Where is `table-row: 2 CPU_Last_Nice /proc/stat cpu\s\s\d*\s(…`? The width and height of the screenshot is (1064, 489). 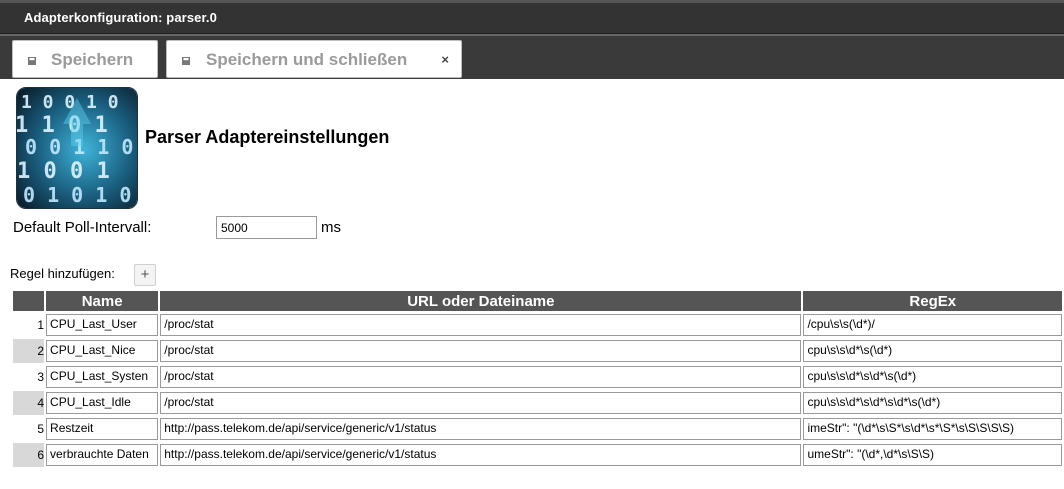 table-row: 2 CPU_Last_Nice /proc/stat cpu\s\s\d*\s(… is located at coordinates (537, 351).